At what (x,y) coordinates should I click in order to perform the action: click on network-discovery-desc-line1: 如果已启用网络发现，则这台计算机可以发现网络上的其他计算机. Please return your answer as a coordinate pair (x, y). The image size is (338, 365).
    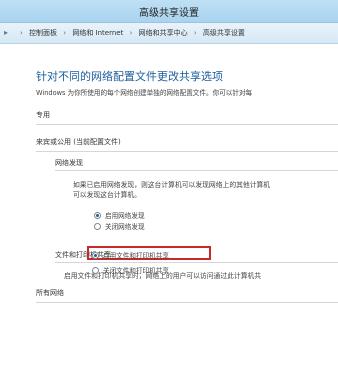
    Looking at the image, I should click on (172, 185).